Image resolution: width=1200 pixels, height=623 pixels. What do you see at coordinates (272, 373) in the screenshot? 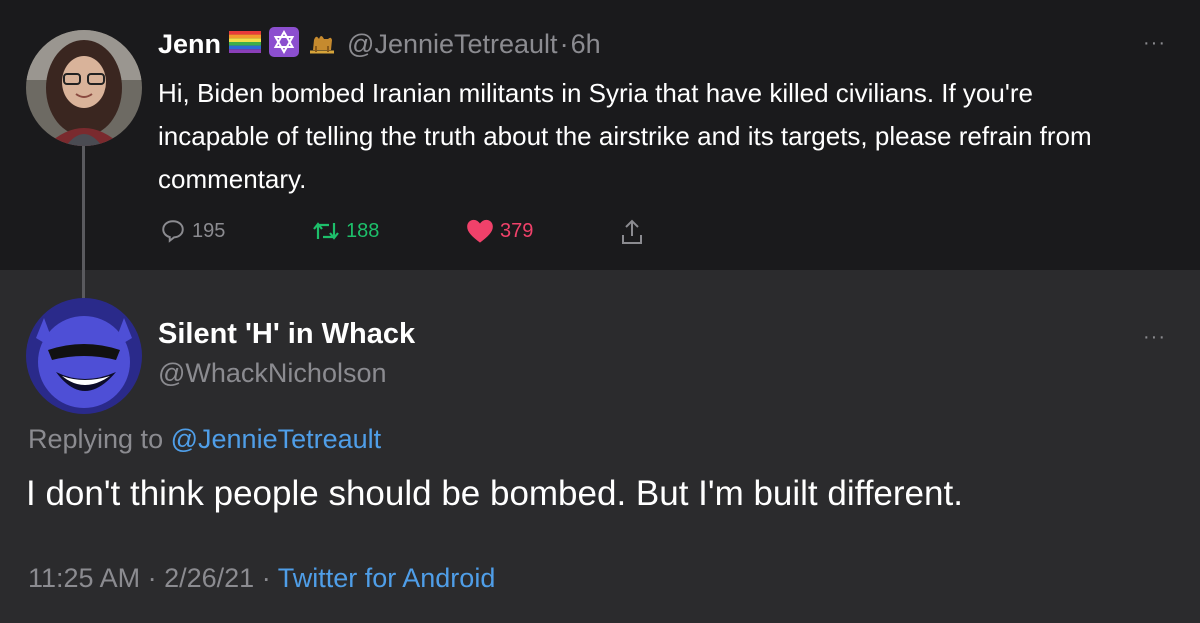
I see `handle: @WhackNicholson` at bounding box center [272, 373].